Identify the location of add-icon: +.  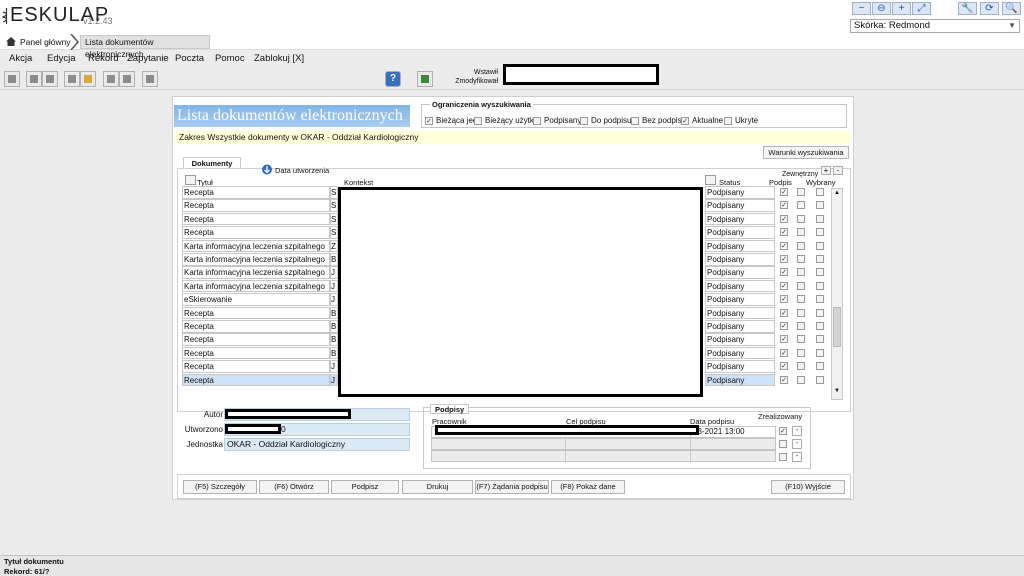
(826, 170).